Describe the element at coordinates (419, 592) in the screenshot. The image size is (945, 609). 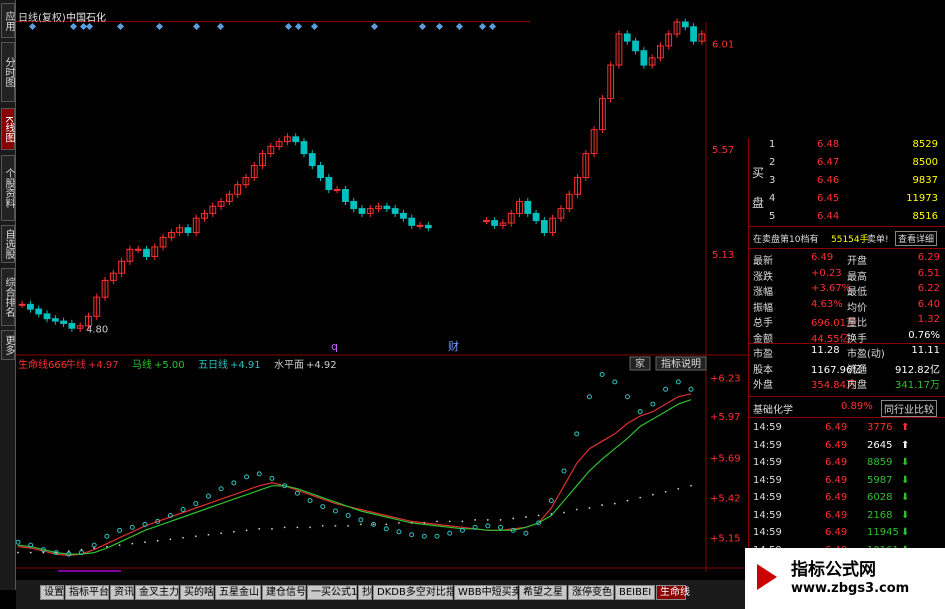
I see `tab-9: DKDB多空对比指标` at that location.